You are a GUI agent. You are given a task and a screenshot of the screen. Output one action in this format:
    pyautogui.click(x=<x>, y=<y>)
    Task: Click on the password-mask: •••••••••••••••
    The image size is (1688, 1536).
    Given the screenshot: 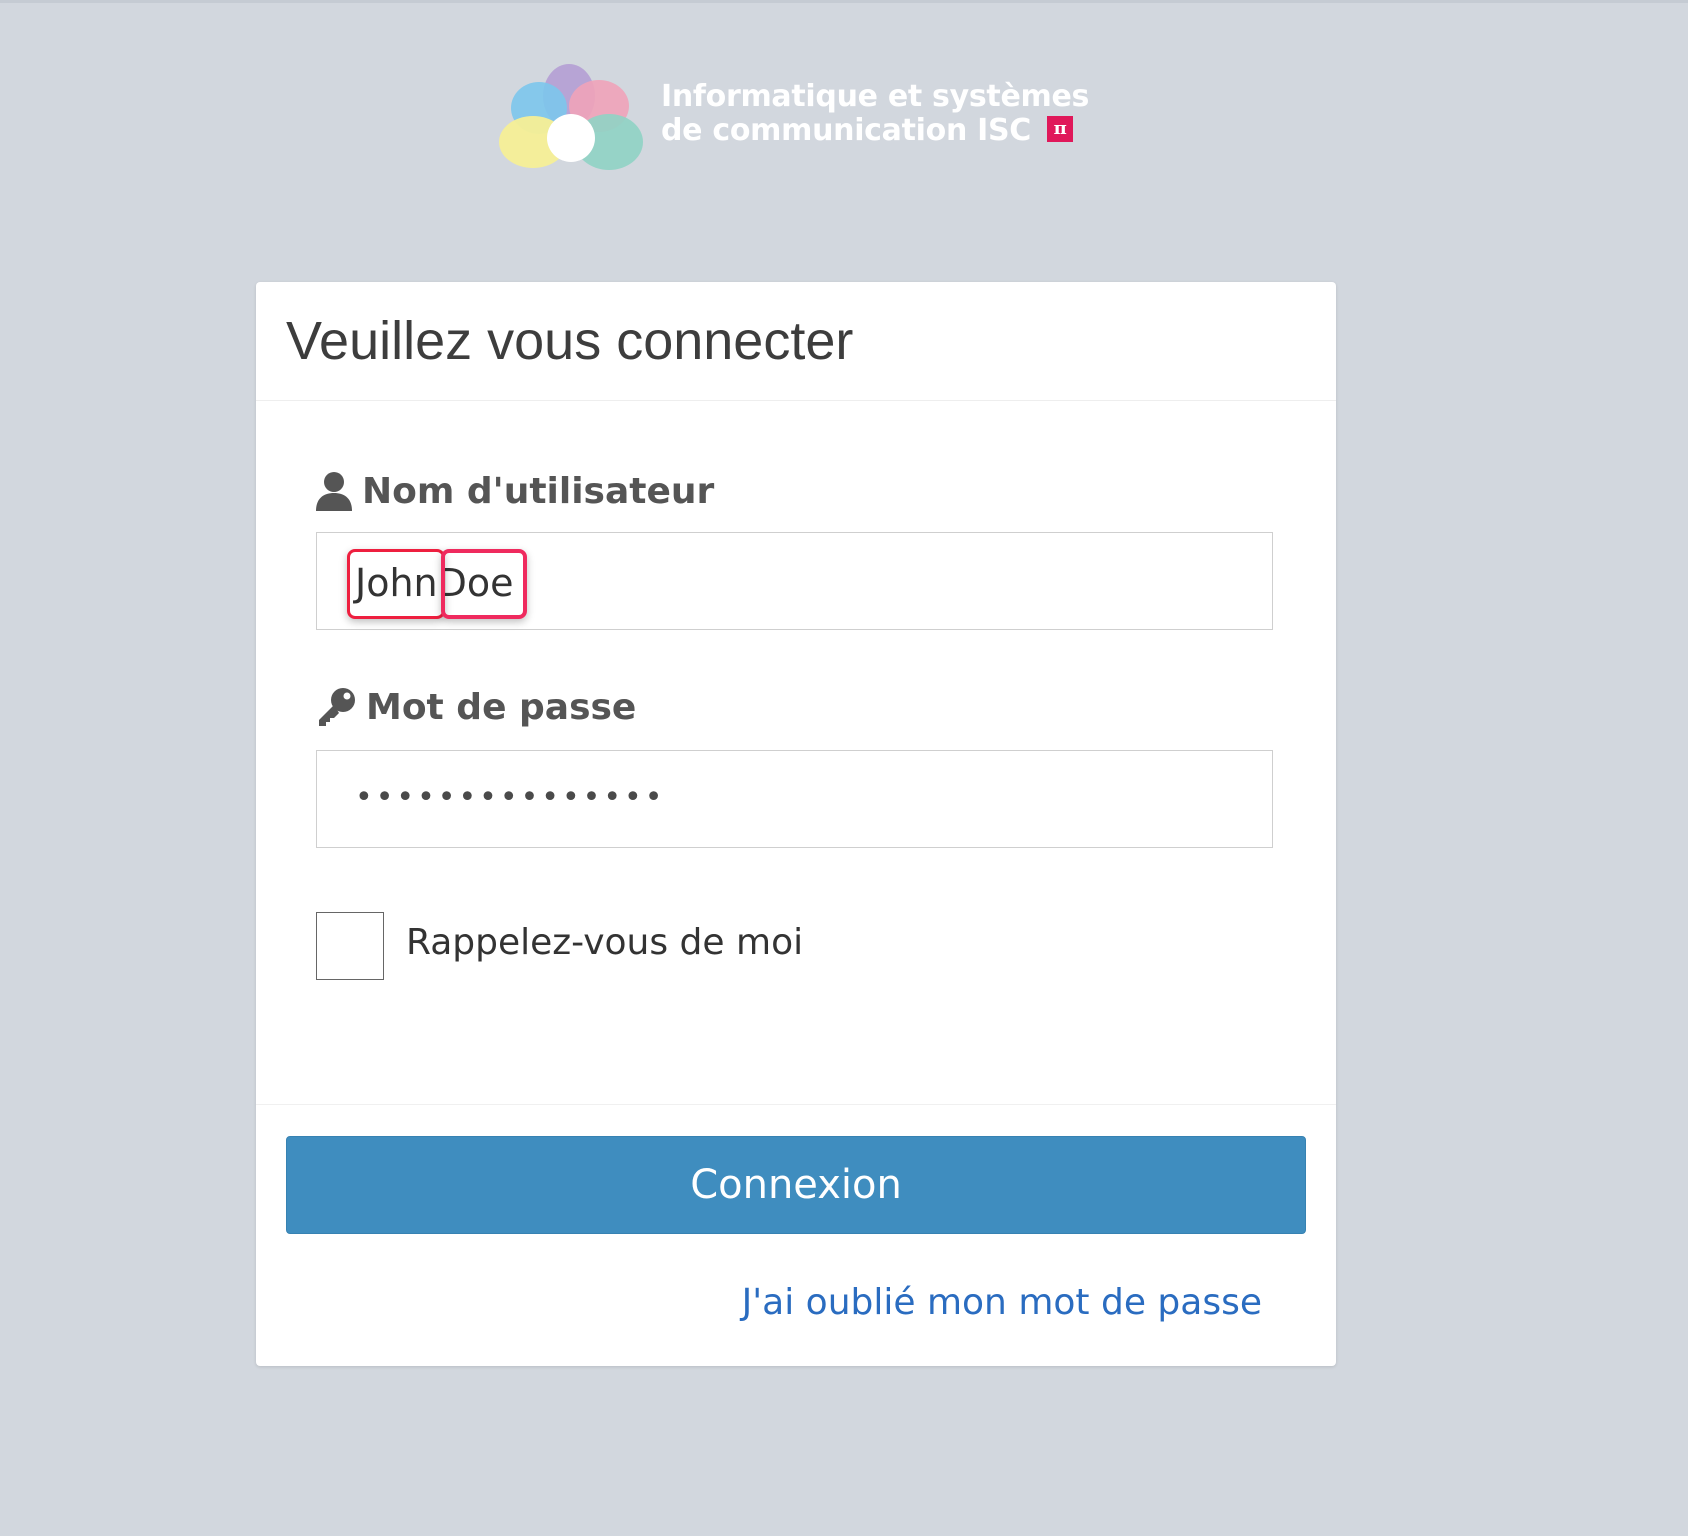 What is the action you would take?
    pyautogui.click(x=510, y=797)
    